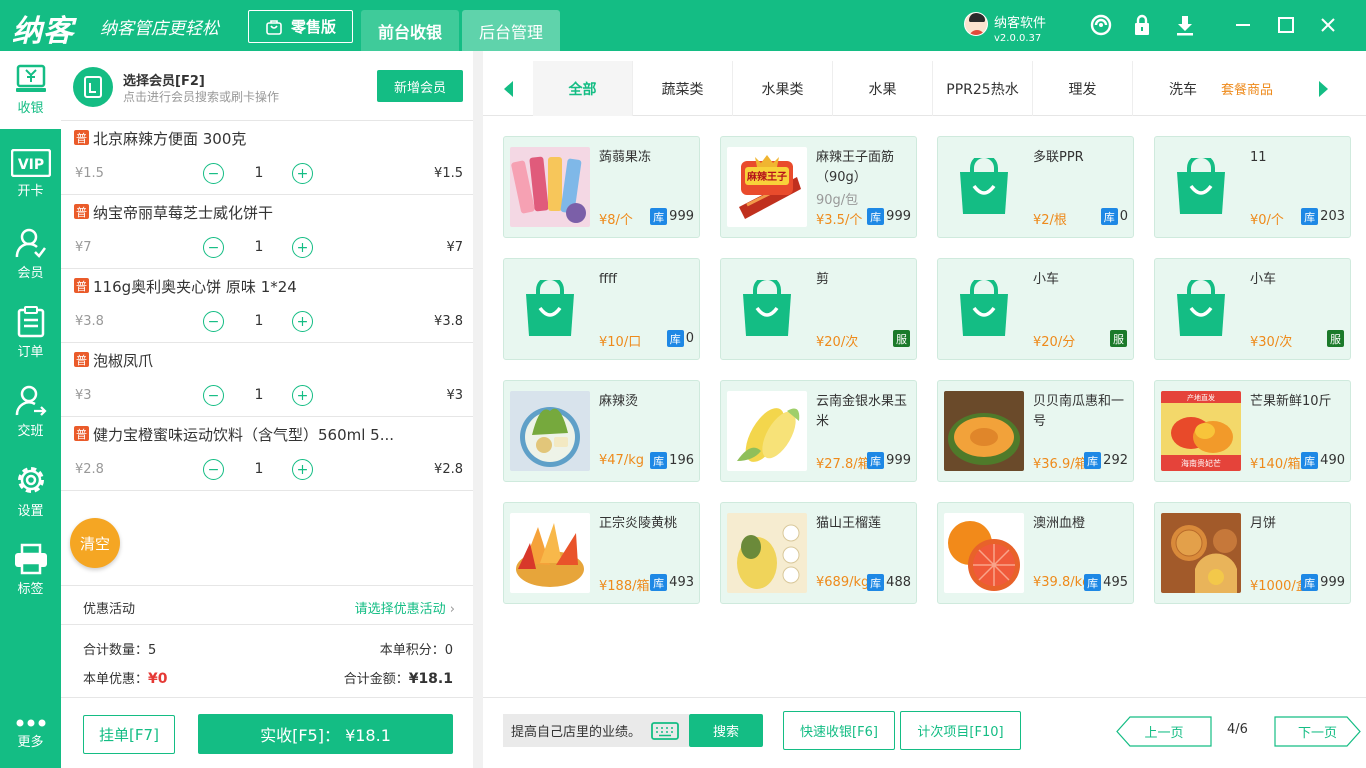 The image size is (1366, 768). What do you see at coordinates (1035, 309) in the screenshot?
I see `product-card: 小车 ¥20/分 服` at bounding box center [1035, 309].